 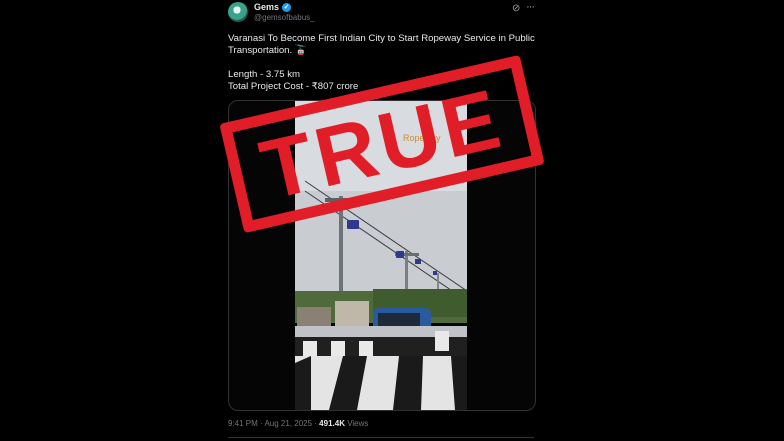 I want to click on more-options-icon: ···, so click(x=530, y=7).